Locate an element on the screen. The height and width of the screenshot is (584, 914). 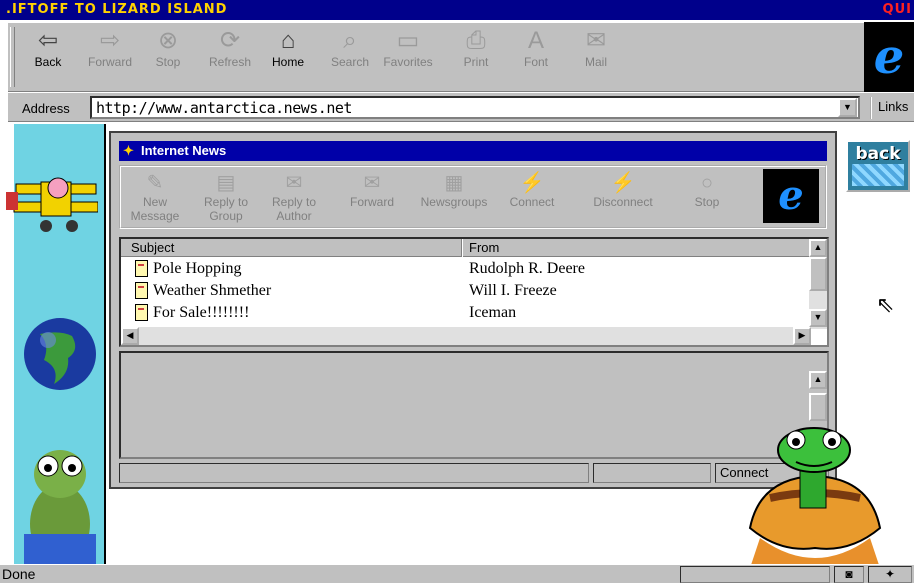
news-toolbar-label: New is located at coordinates (154, 202).